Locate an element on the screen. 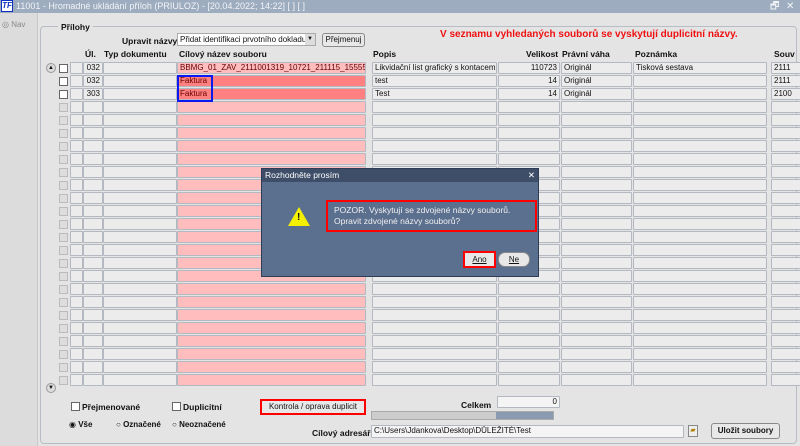 The image size is (800, 446). cell-ul: 303 is located at coordinates (93, 94).